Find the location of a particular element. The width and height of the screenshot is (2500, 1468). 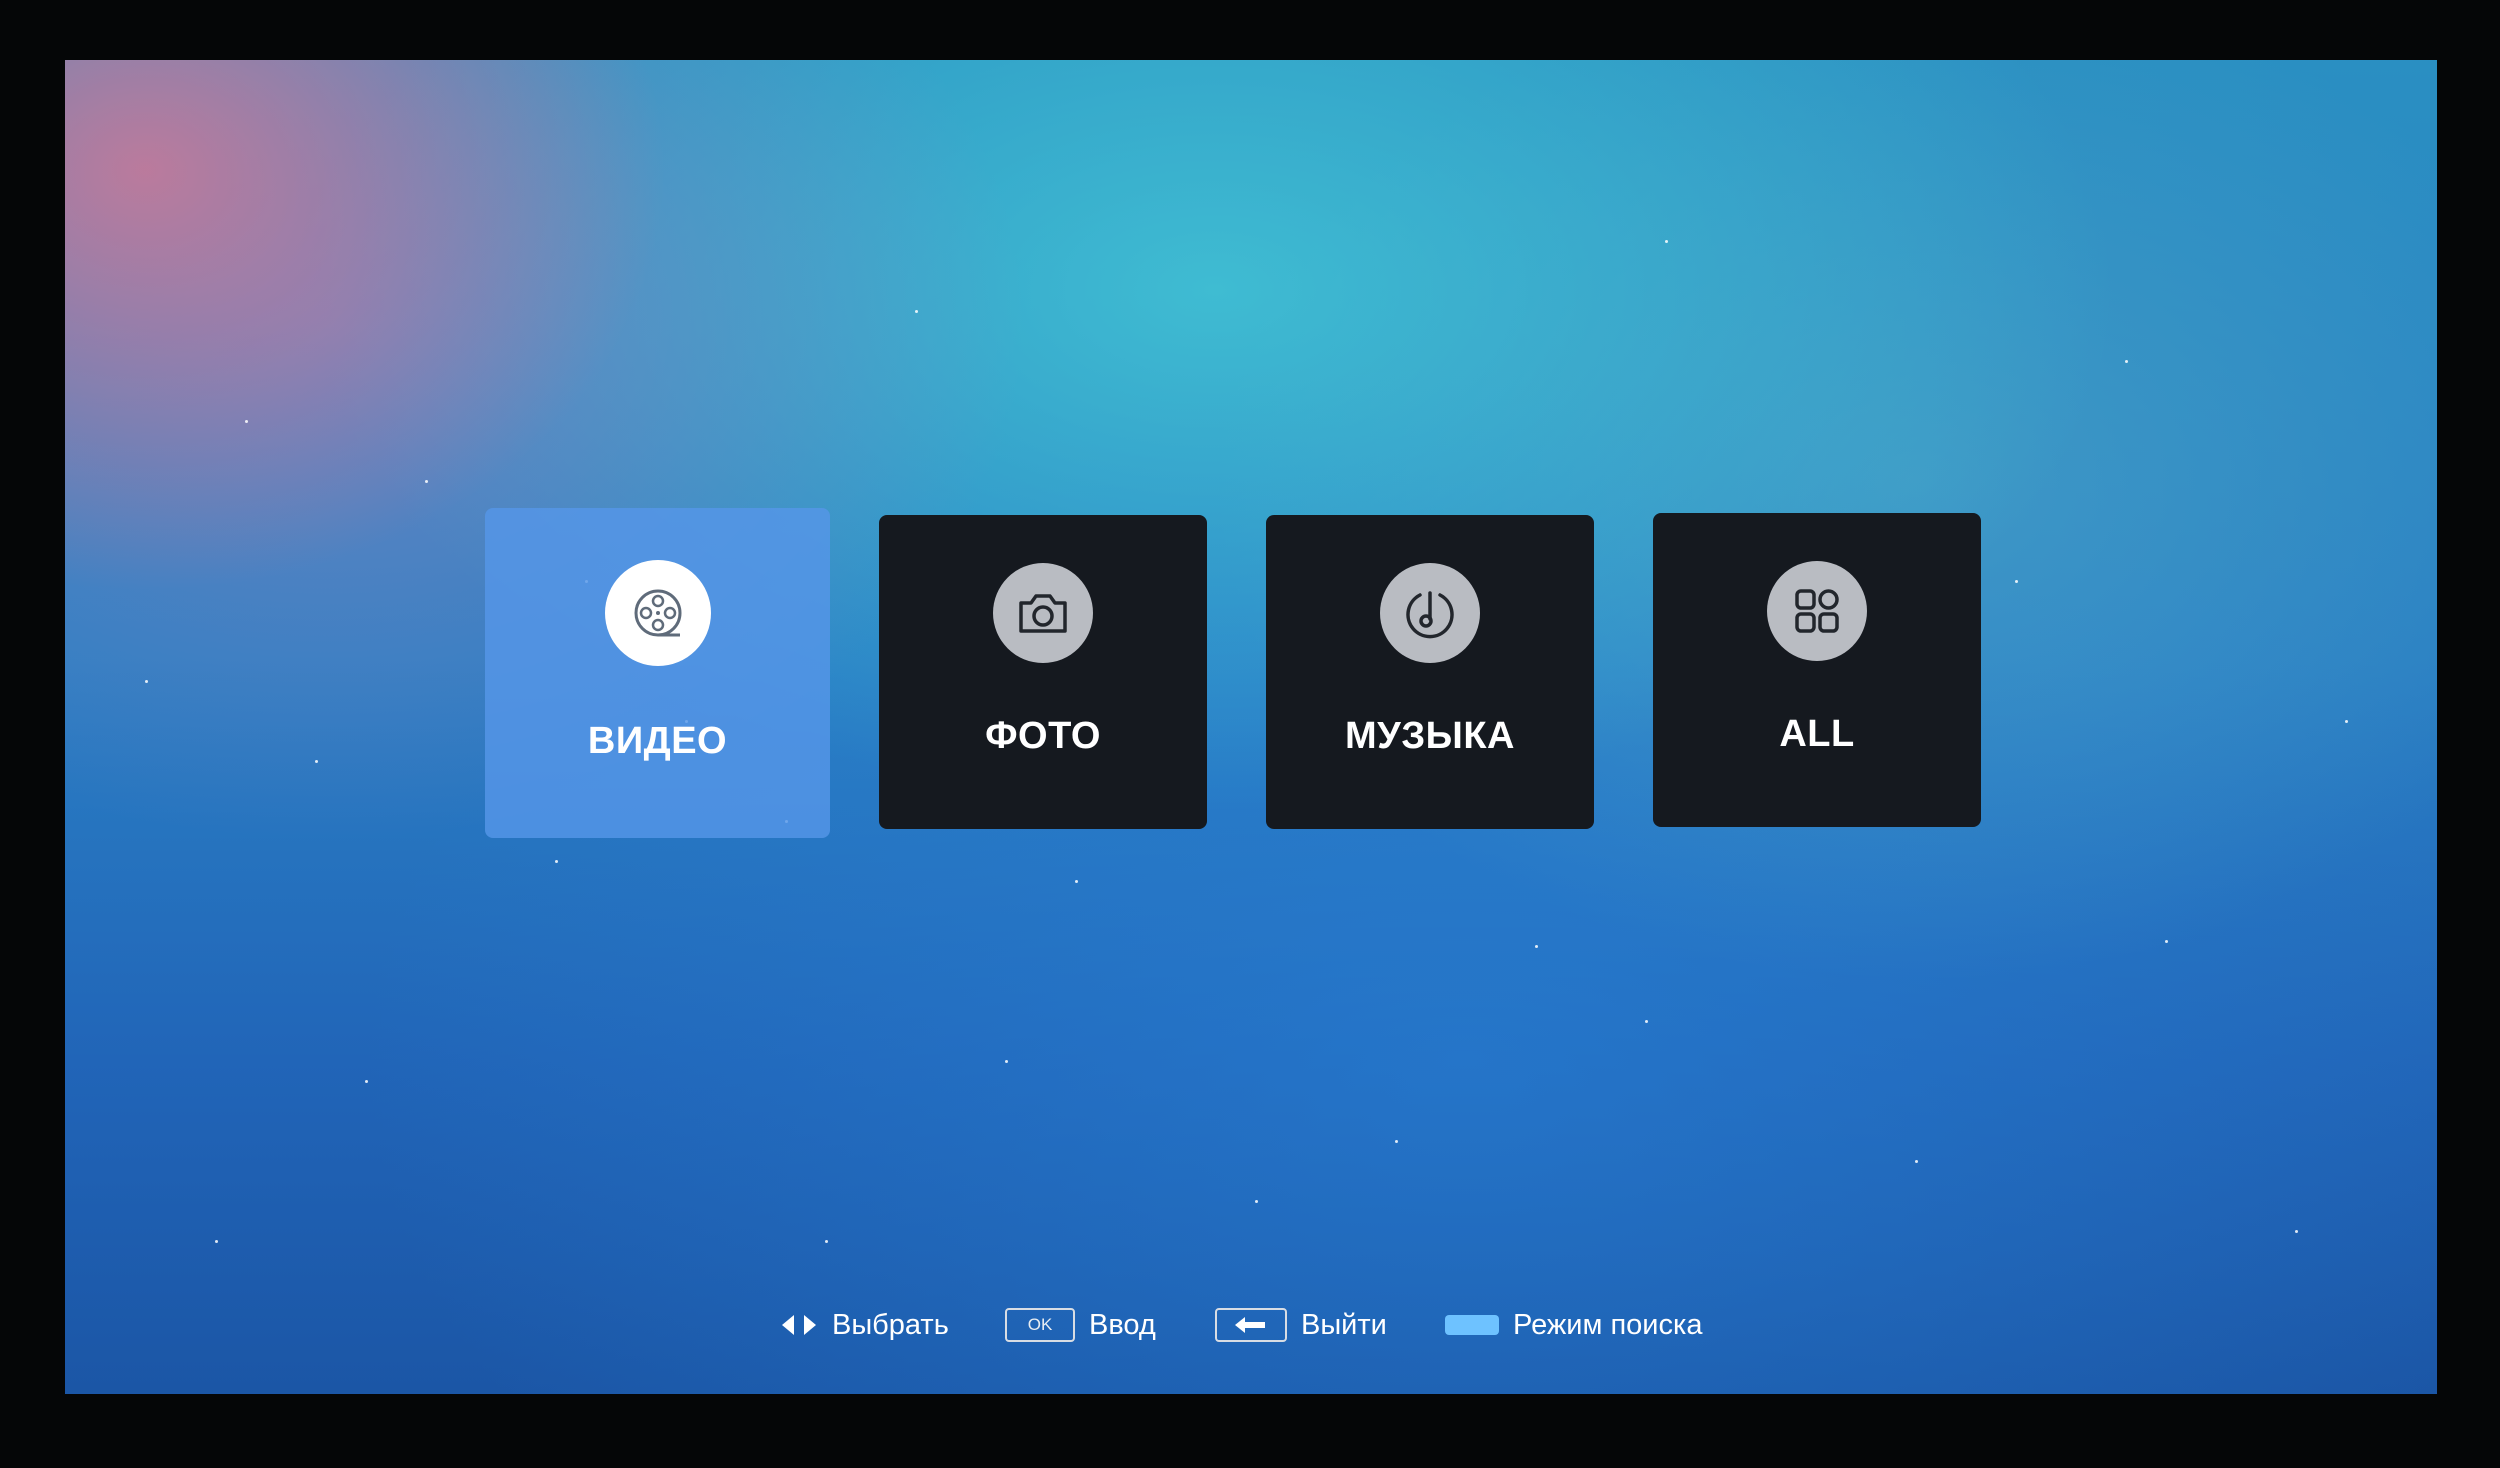

left-right-arrows-icon is located at coordinates (799, 1325).